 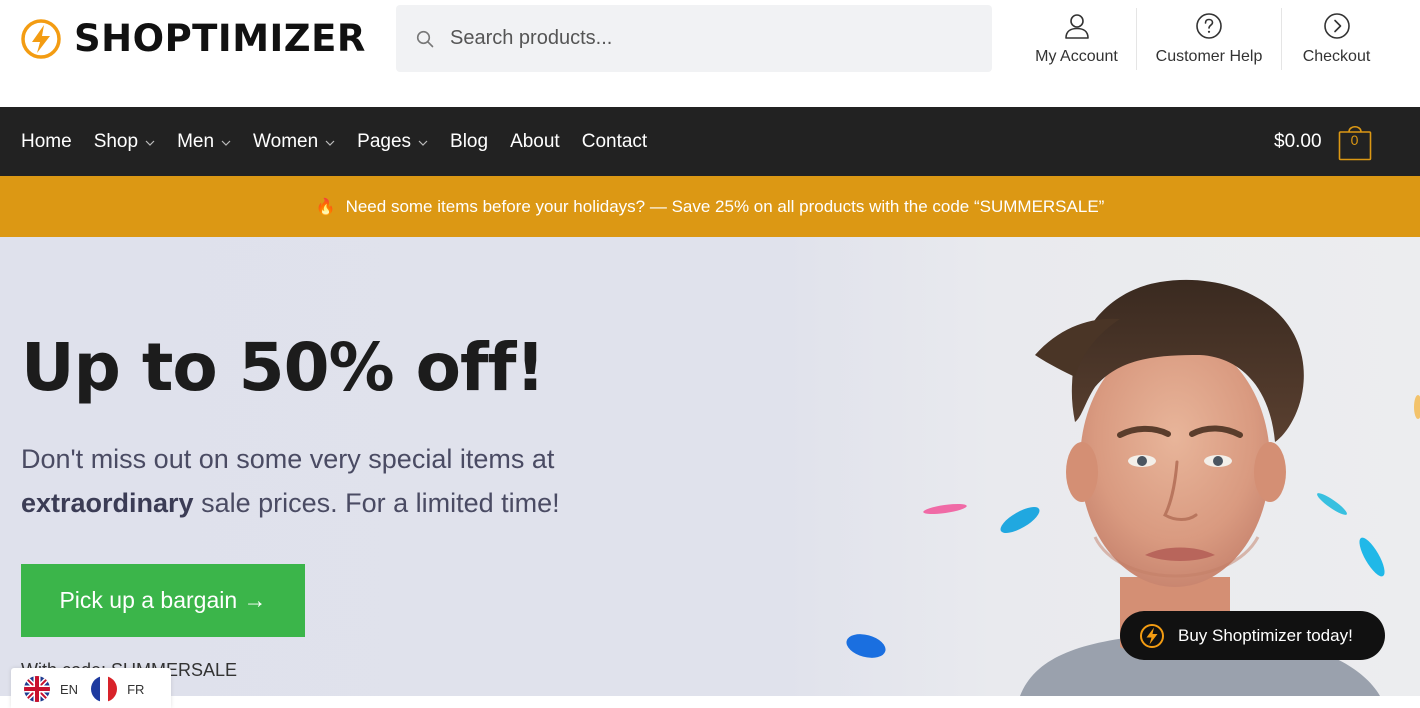 I want to click on language-option-fr: FR, so click(x=117, y=689).